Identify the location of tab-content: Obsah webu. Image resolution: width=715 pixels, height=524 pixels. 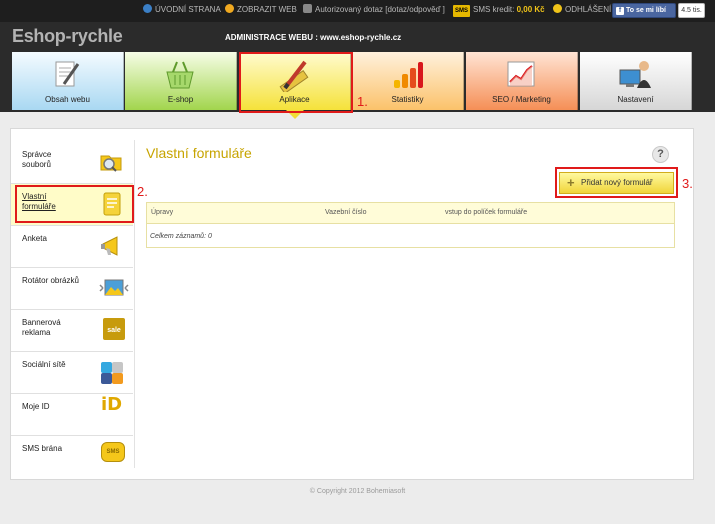
(68, 81).